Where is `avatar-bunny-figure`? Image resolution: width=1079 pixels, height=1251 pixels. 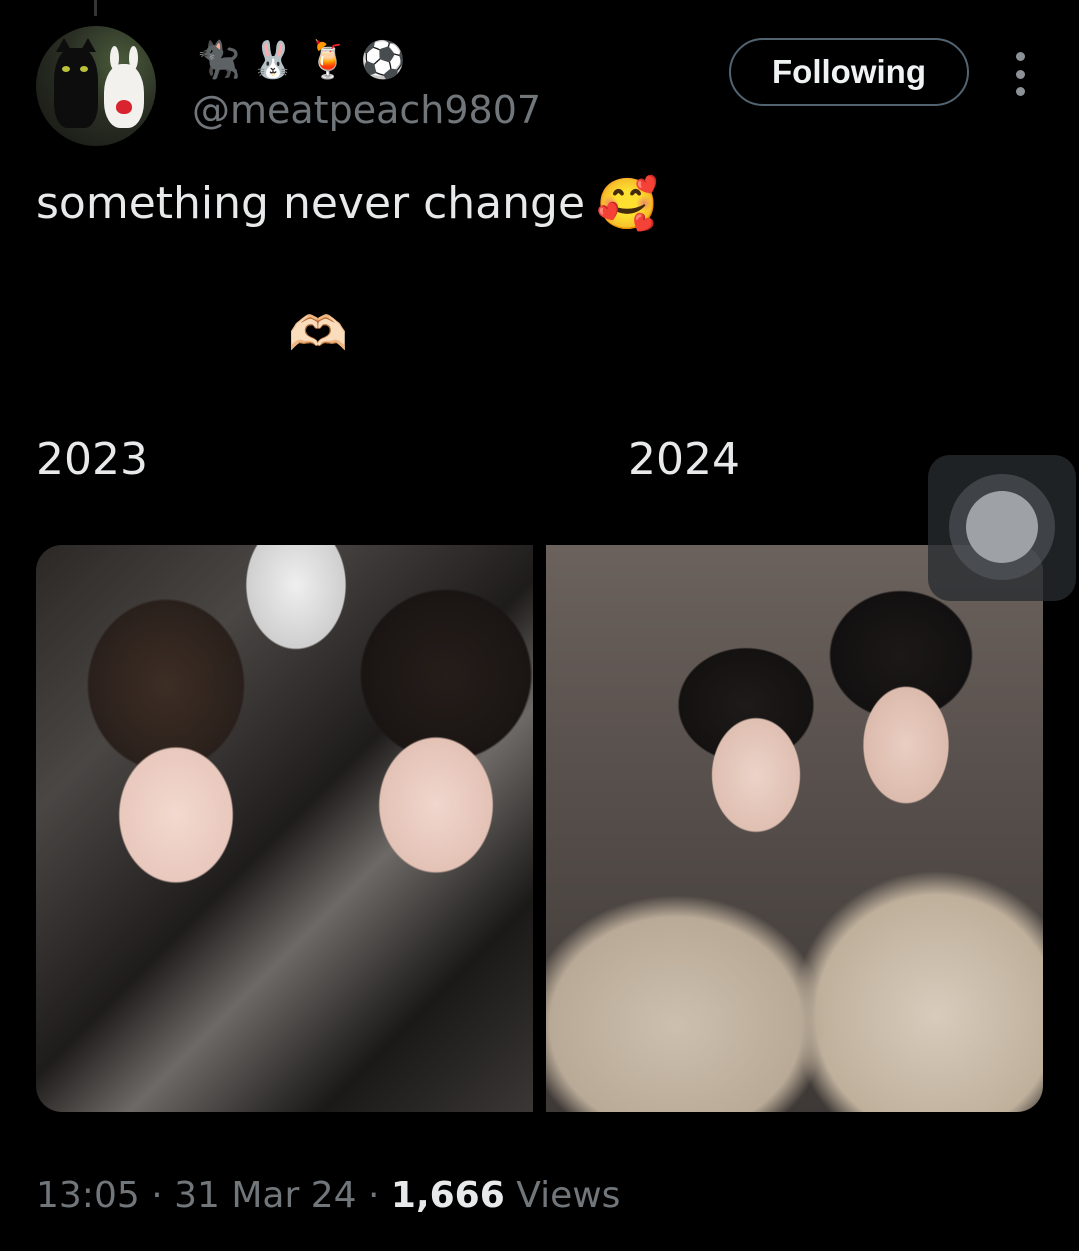 avatar-bunny-figure is located at coordinates (124, 87).